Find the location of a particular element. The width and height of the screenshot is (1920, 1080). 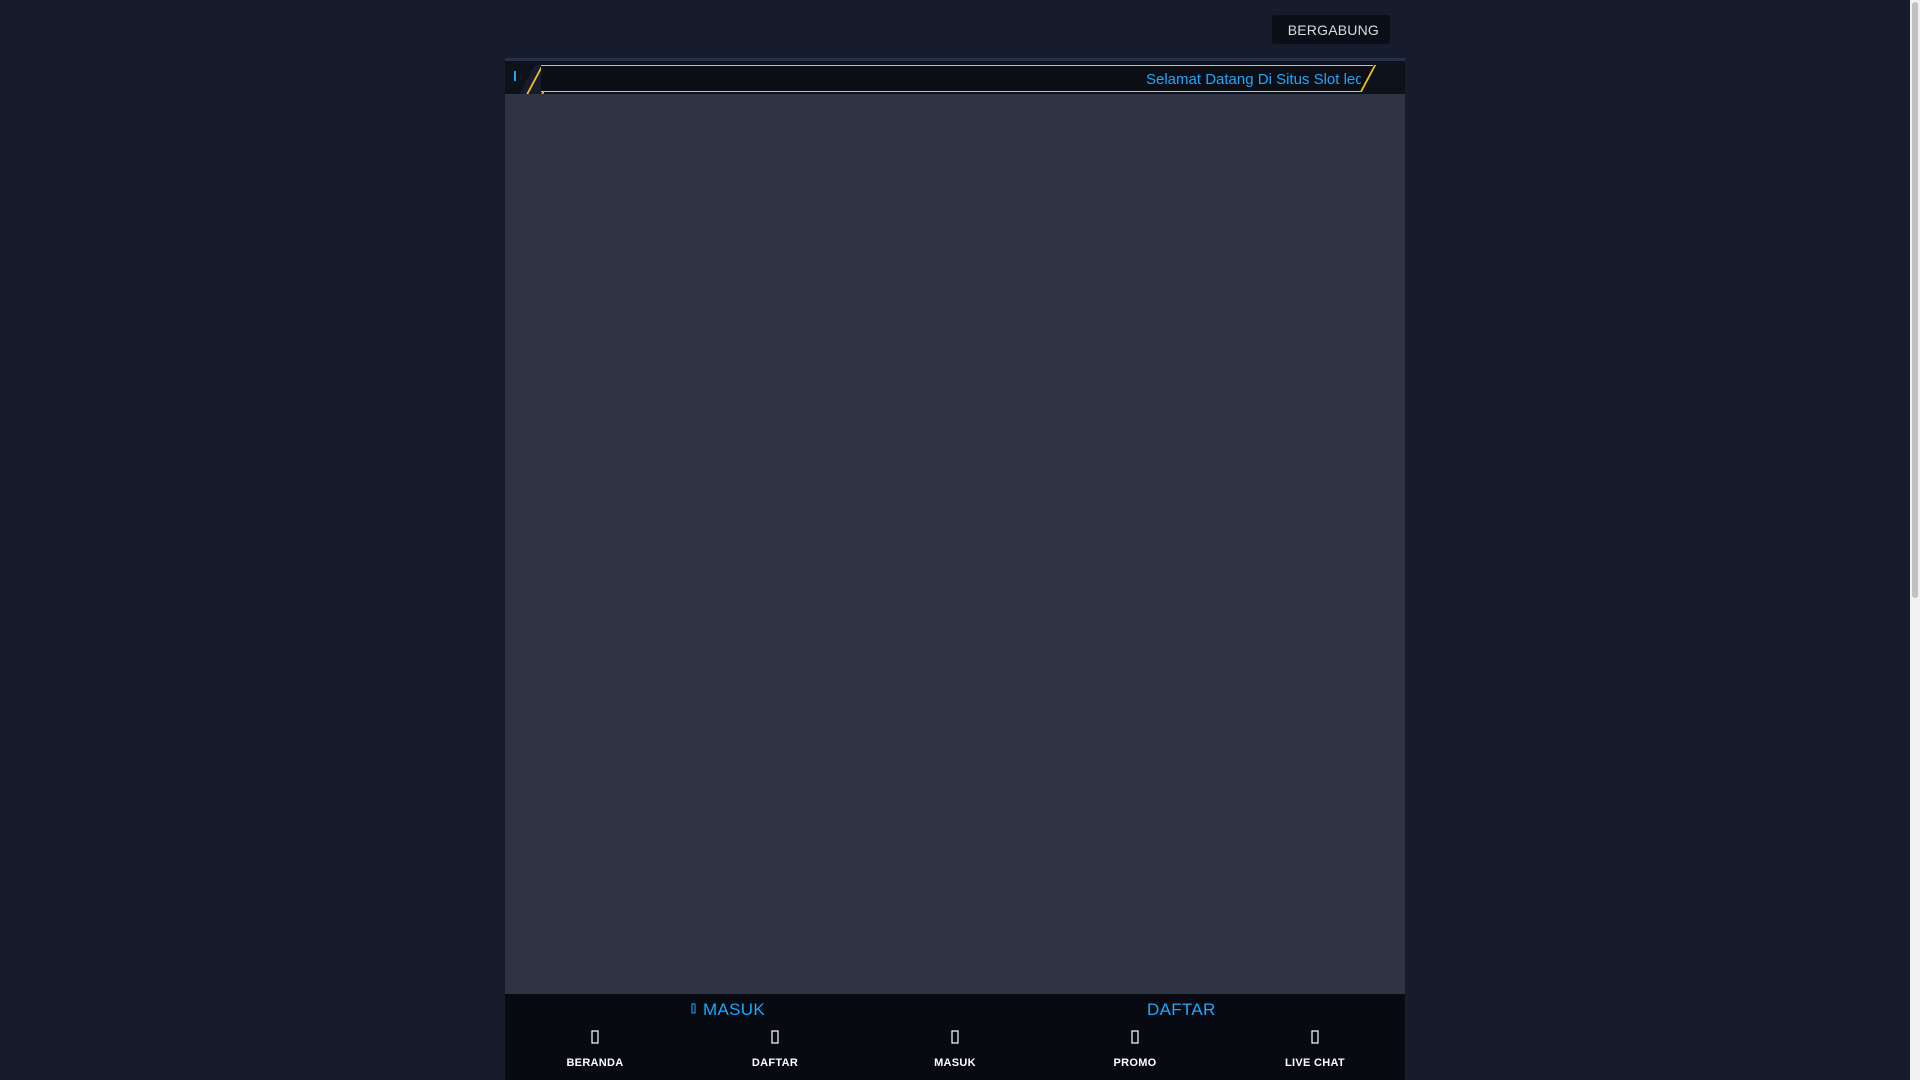

login-button: MASUK is located at coordinates (728, 1010).